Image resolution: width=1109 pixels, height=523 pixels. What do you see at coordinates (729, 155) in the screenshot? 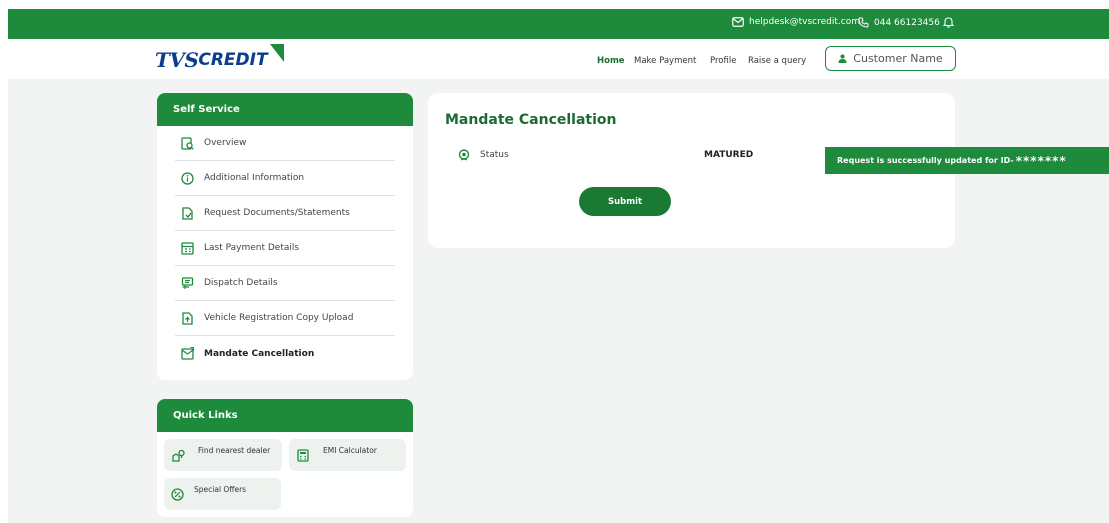
I see `status-value: MATURED` at bounding box center [729, 155].